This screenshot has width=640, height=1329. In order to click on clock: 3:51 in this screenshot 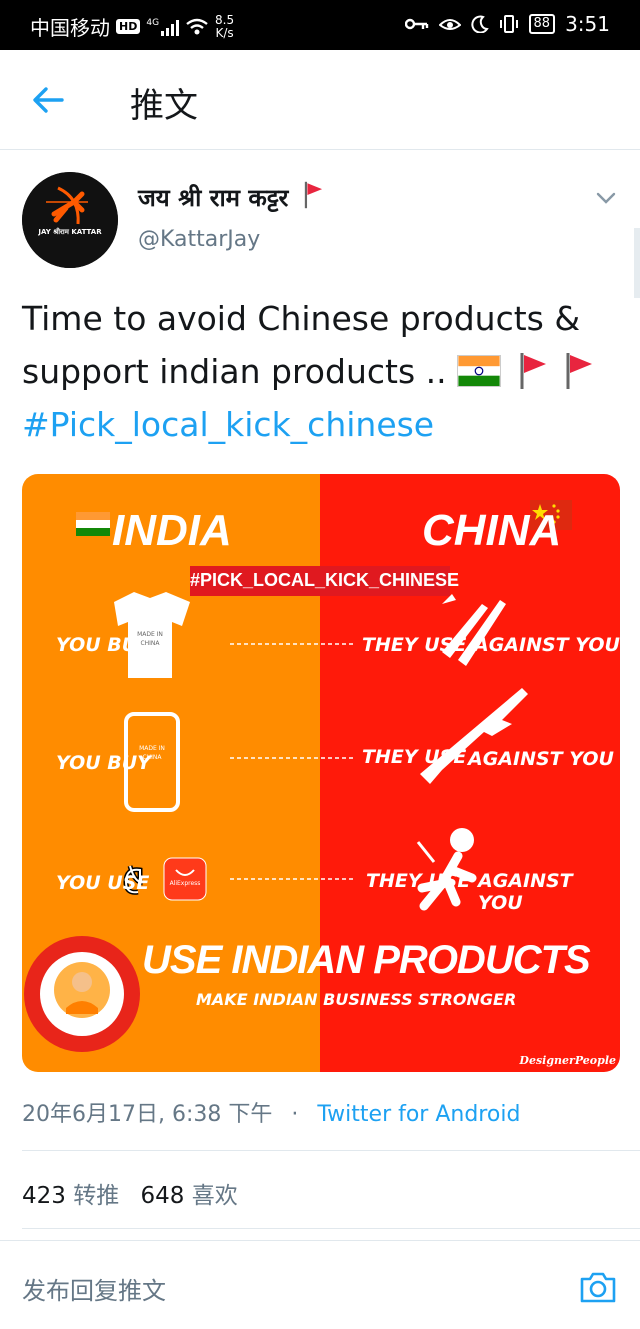, I will do `click(587, 24)`.